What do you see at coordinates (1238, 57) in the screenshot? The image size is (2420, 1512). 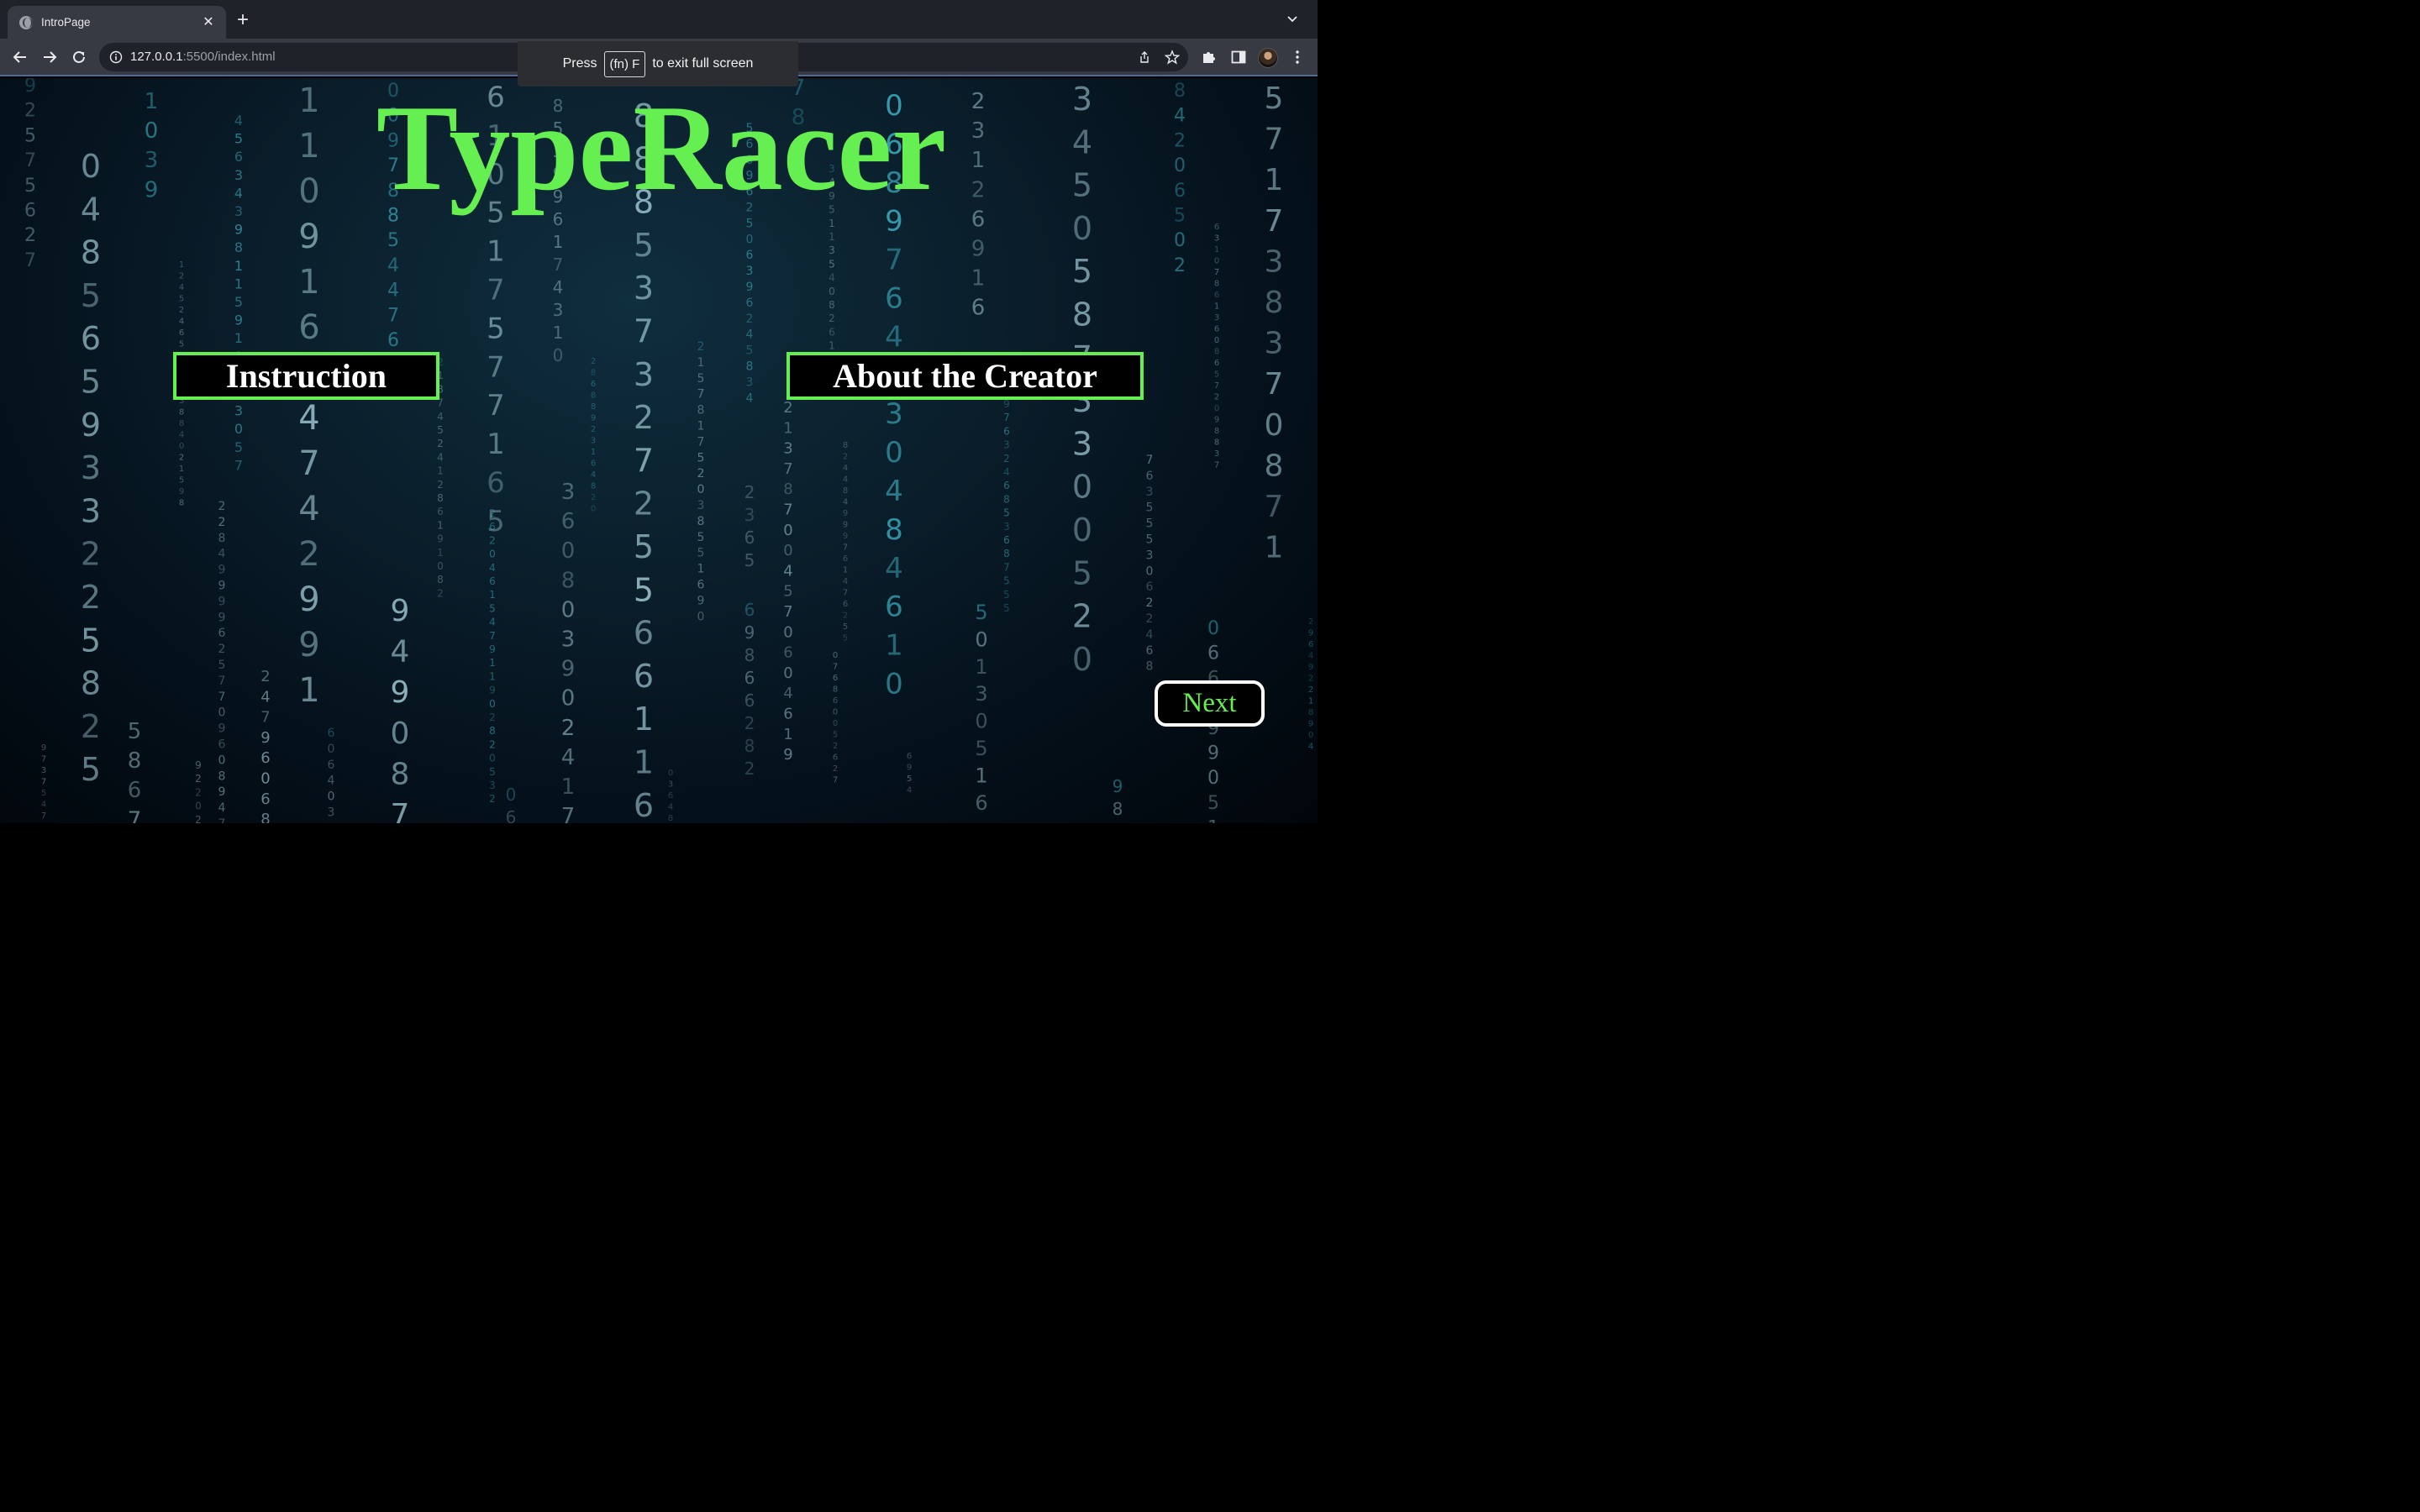 I see `side-panel-icon` at bounding box center [1238, 57].